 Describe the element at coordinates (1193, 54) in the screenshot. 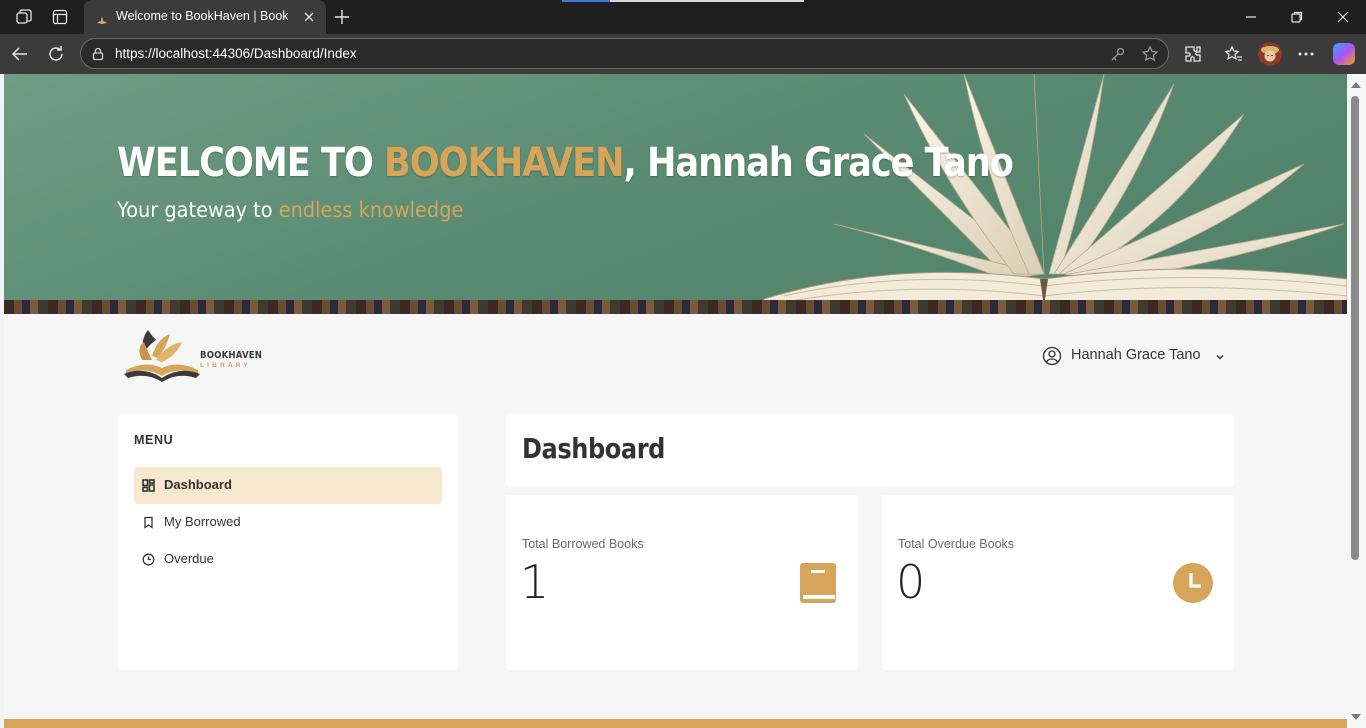

I see `extensions-icon` at that location.